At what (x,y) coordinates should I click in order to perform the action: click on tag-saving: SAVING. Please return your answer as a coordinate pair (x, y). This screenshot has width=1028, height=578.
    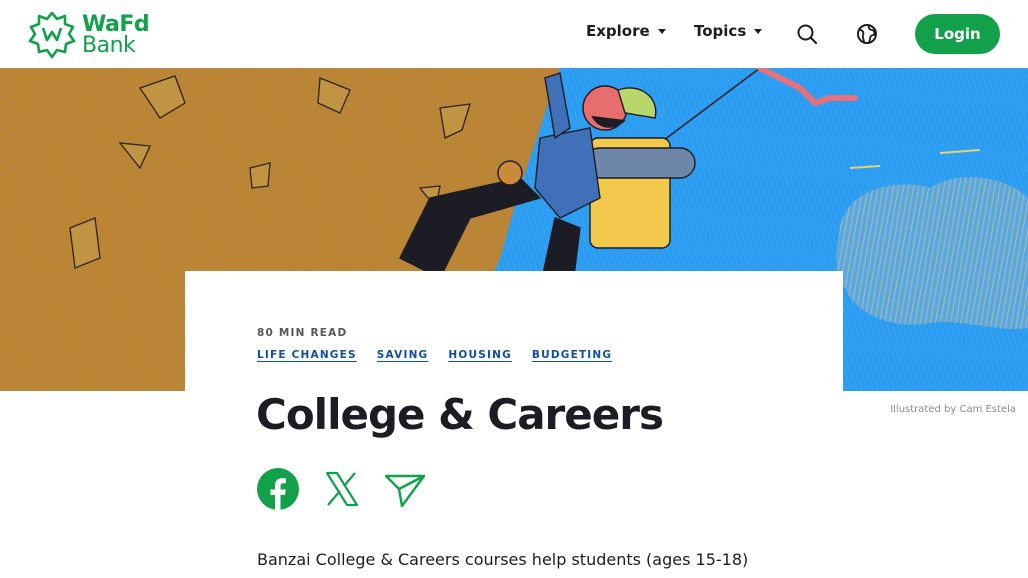
    Looking at the image, I should click on (403, 355).